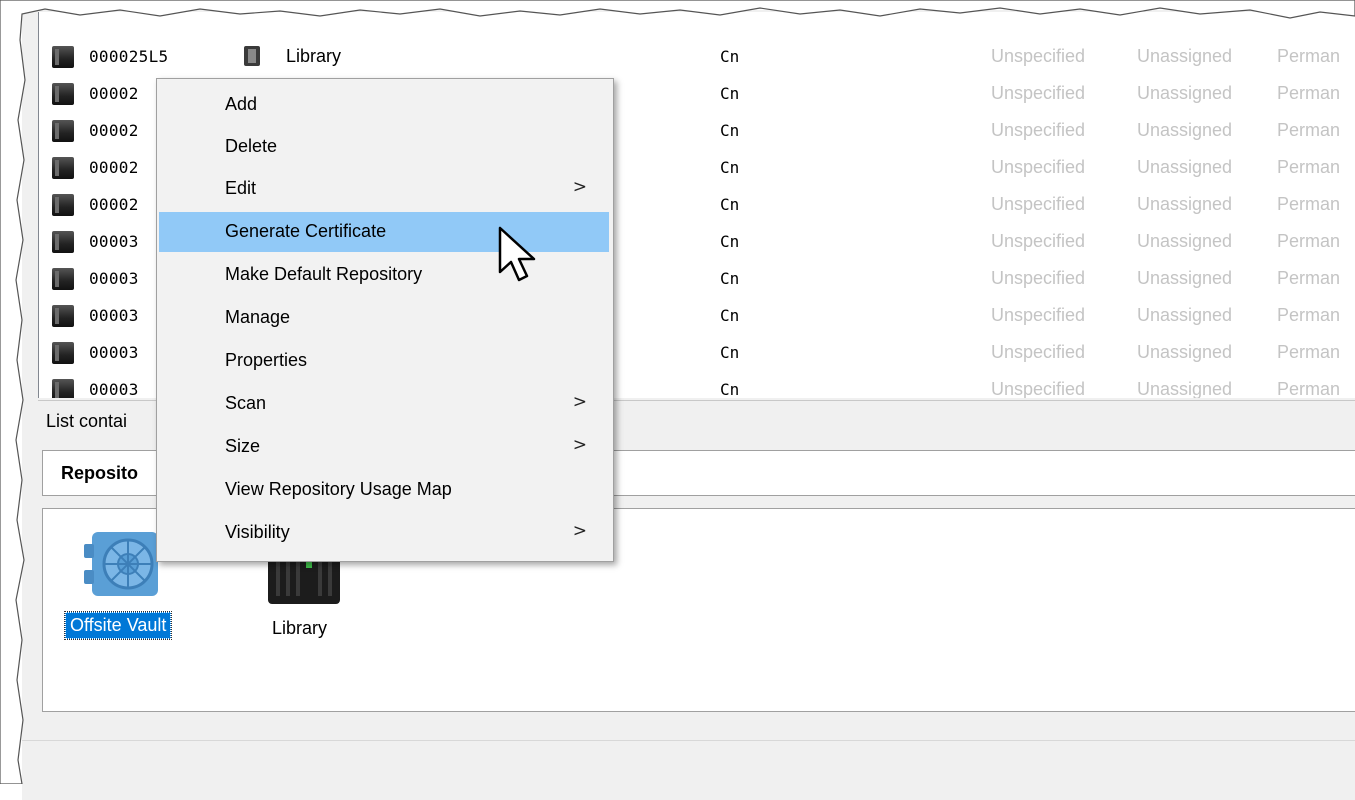 The image size is (1355, 800). I want to click on repository-library: Library, so click(299, 628).